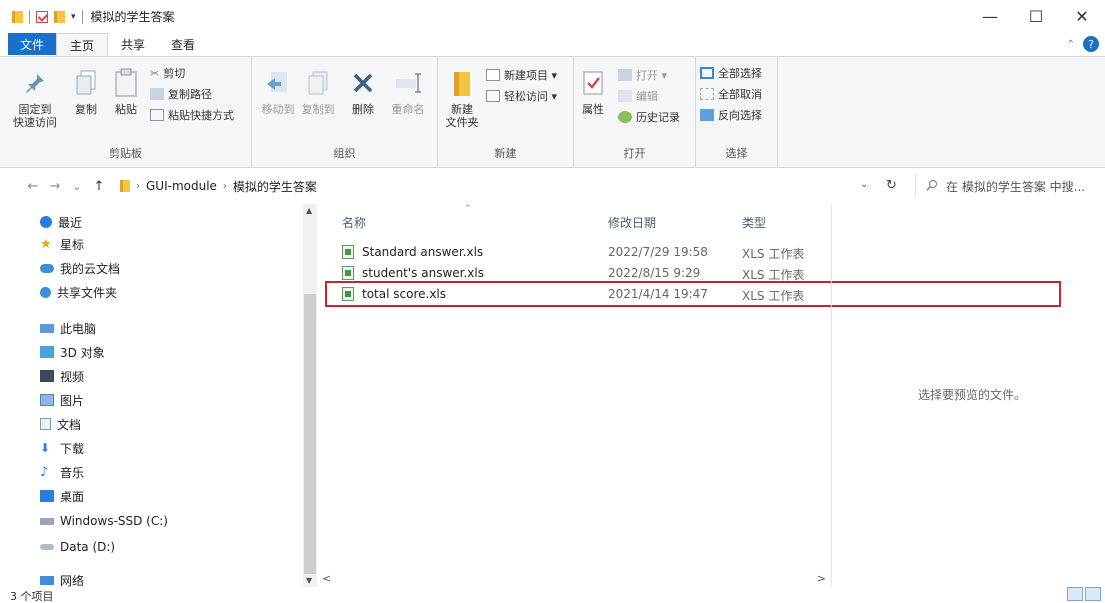 The height and width of the screenshot is (603, 1105). What do you see at coordinates (754, 222) in the screenshot?
I see `column-header-type: 类型` at bounding box center [754, 222].